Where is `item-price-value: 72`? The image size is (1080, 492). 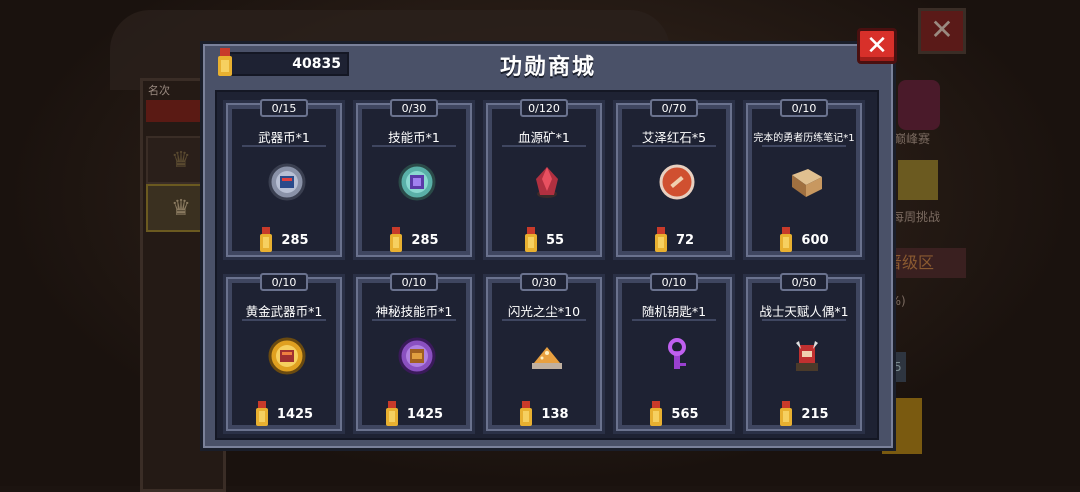
item-price-value: 72 is located at coordinates (685, 240).